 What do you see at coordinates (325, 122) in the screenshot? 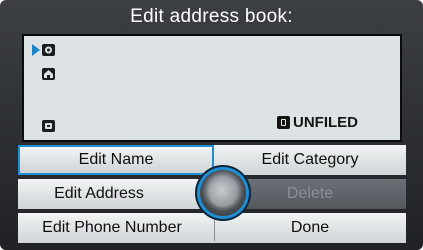
I see `category-label: UNFILED` at bounding box center [325, 122].